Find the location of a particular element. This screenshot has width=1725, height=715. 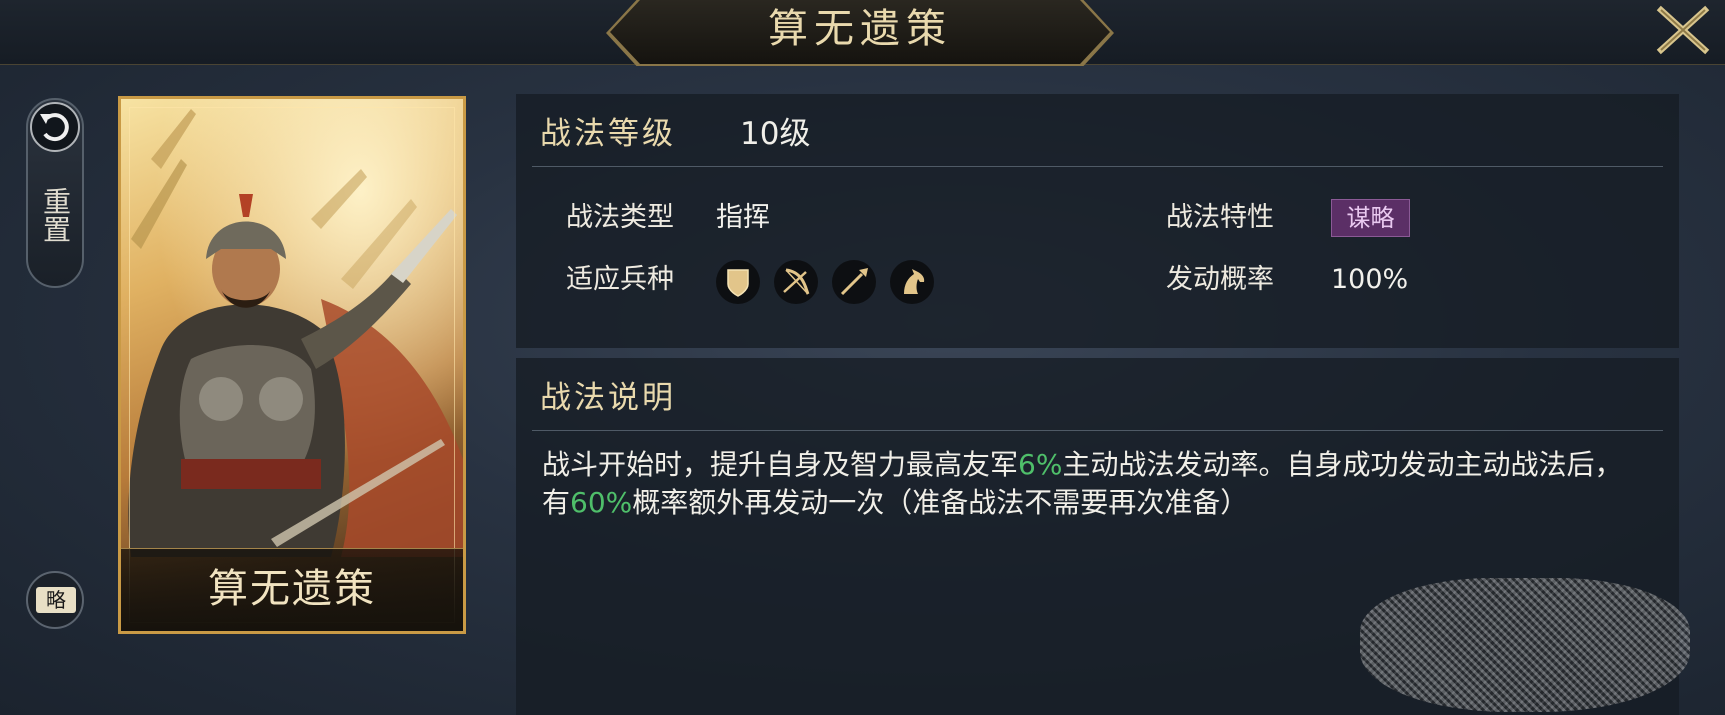

shield-icon is located at coordinates (738, 282).